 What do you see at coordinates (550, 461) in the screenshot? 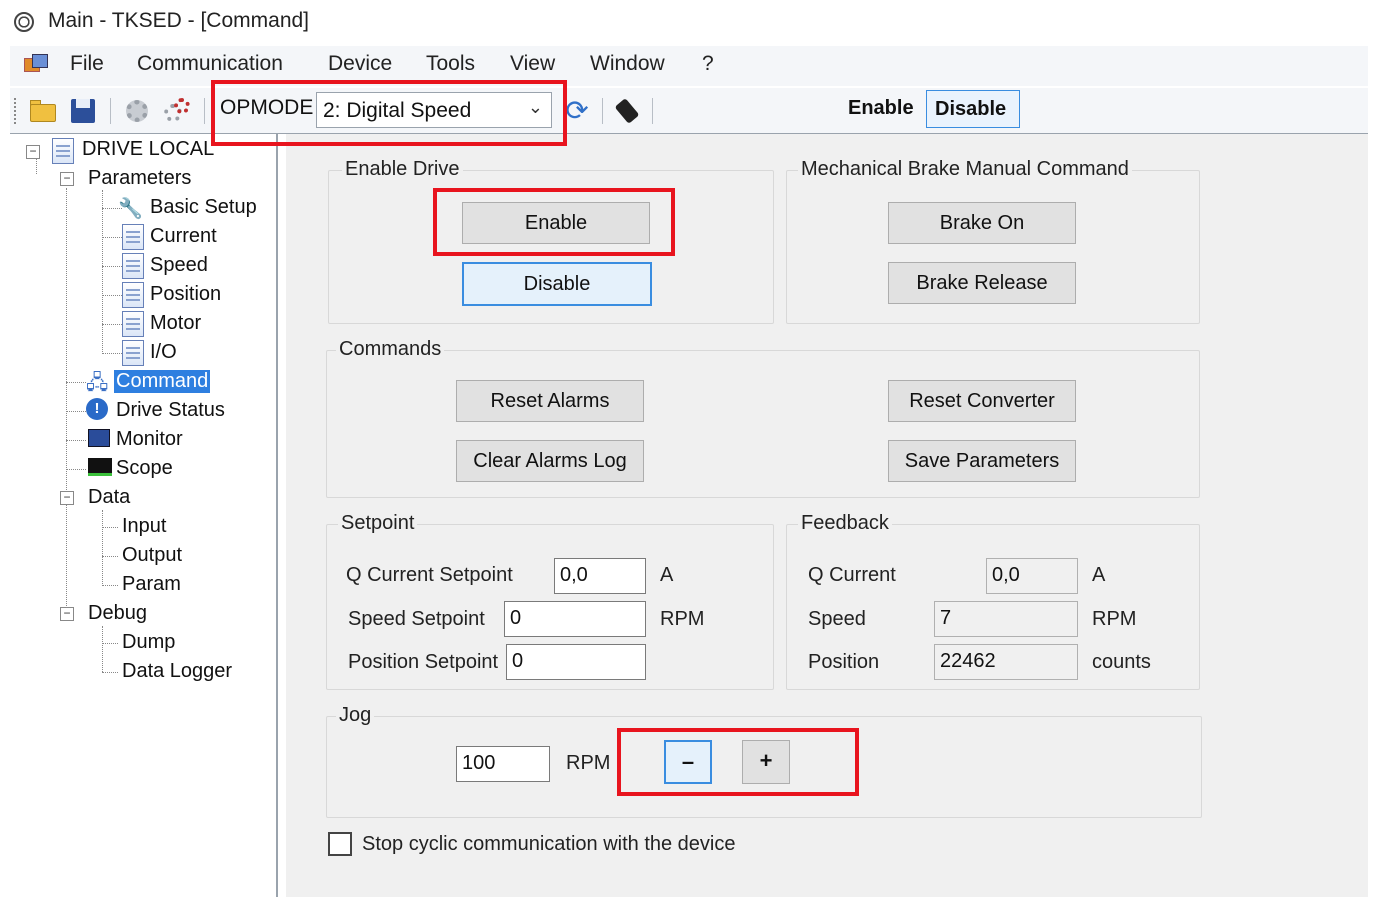
I see `clear-alarms-log-button: Clear Alarms Log` at bounding box center [550, 461].